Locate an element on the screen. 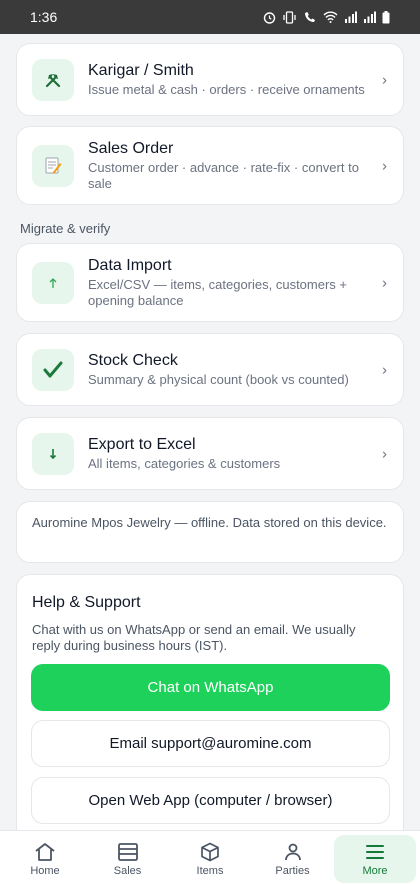 This screenshot has height=884, width=420. card-title: Export to Excel is located at coordinates (142, 444).